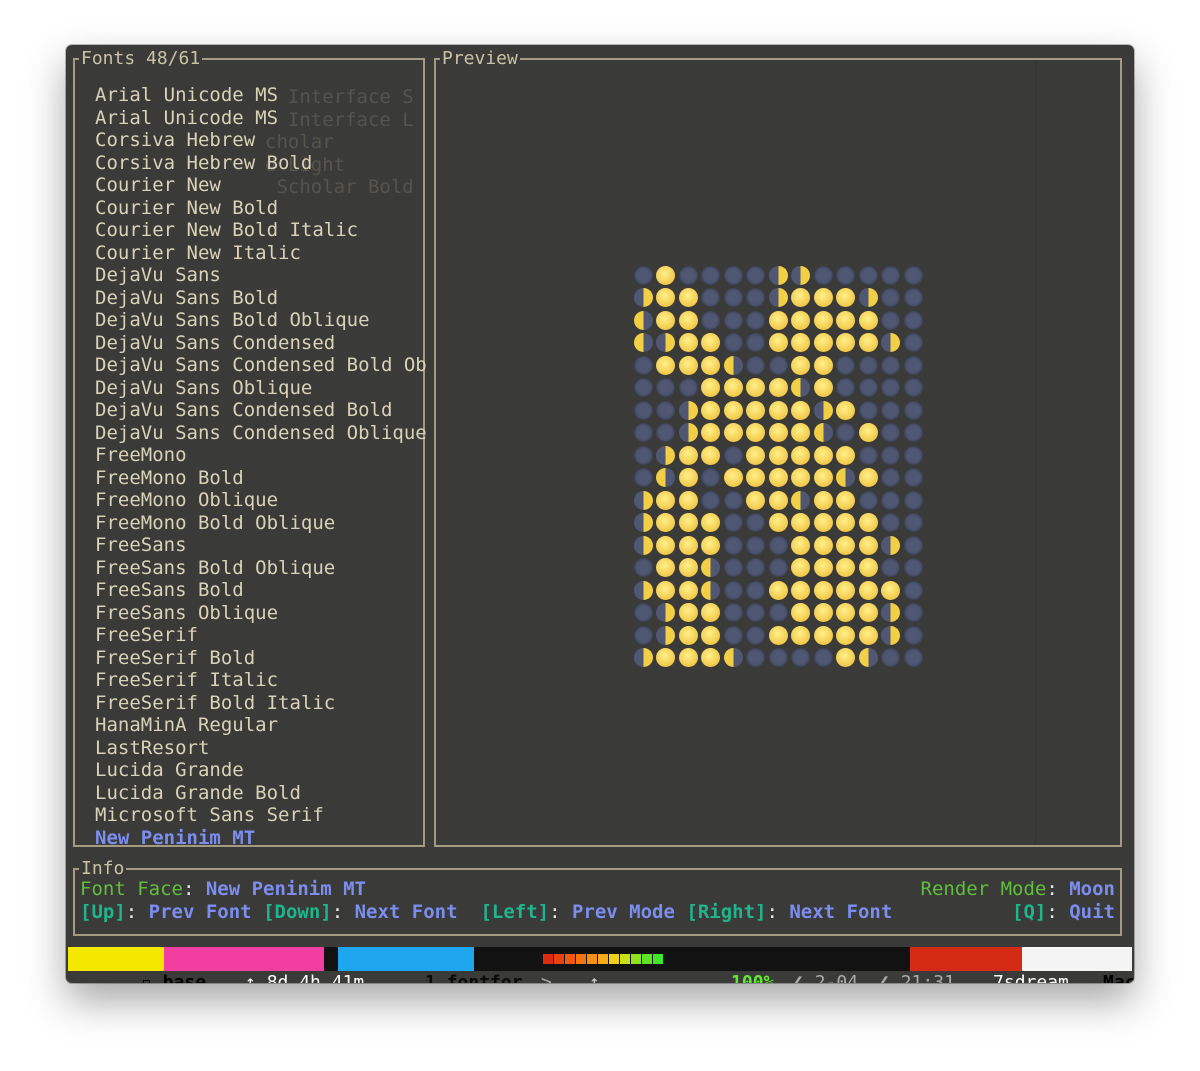 This screenshot has width=1200, height=1071. Describe the element at coordinates (1092, 912) in the screenshot. I see `key-quit-action: Quit` at that location.